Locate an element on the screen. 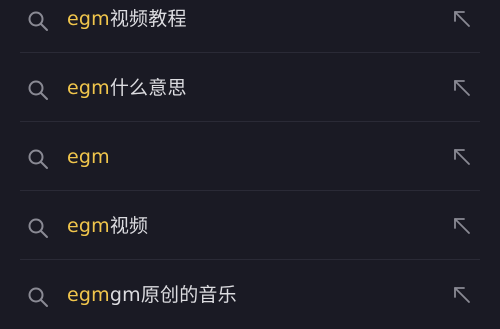 This screenshot has height=329, width=500. suggestion-text: egm is located at coordinates (88, 157).